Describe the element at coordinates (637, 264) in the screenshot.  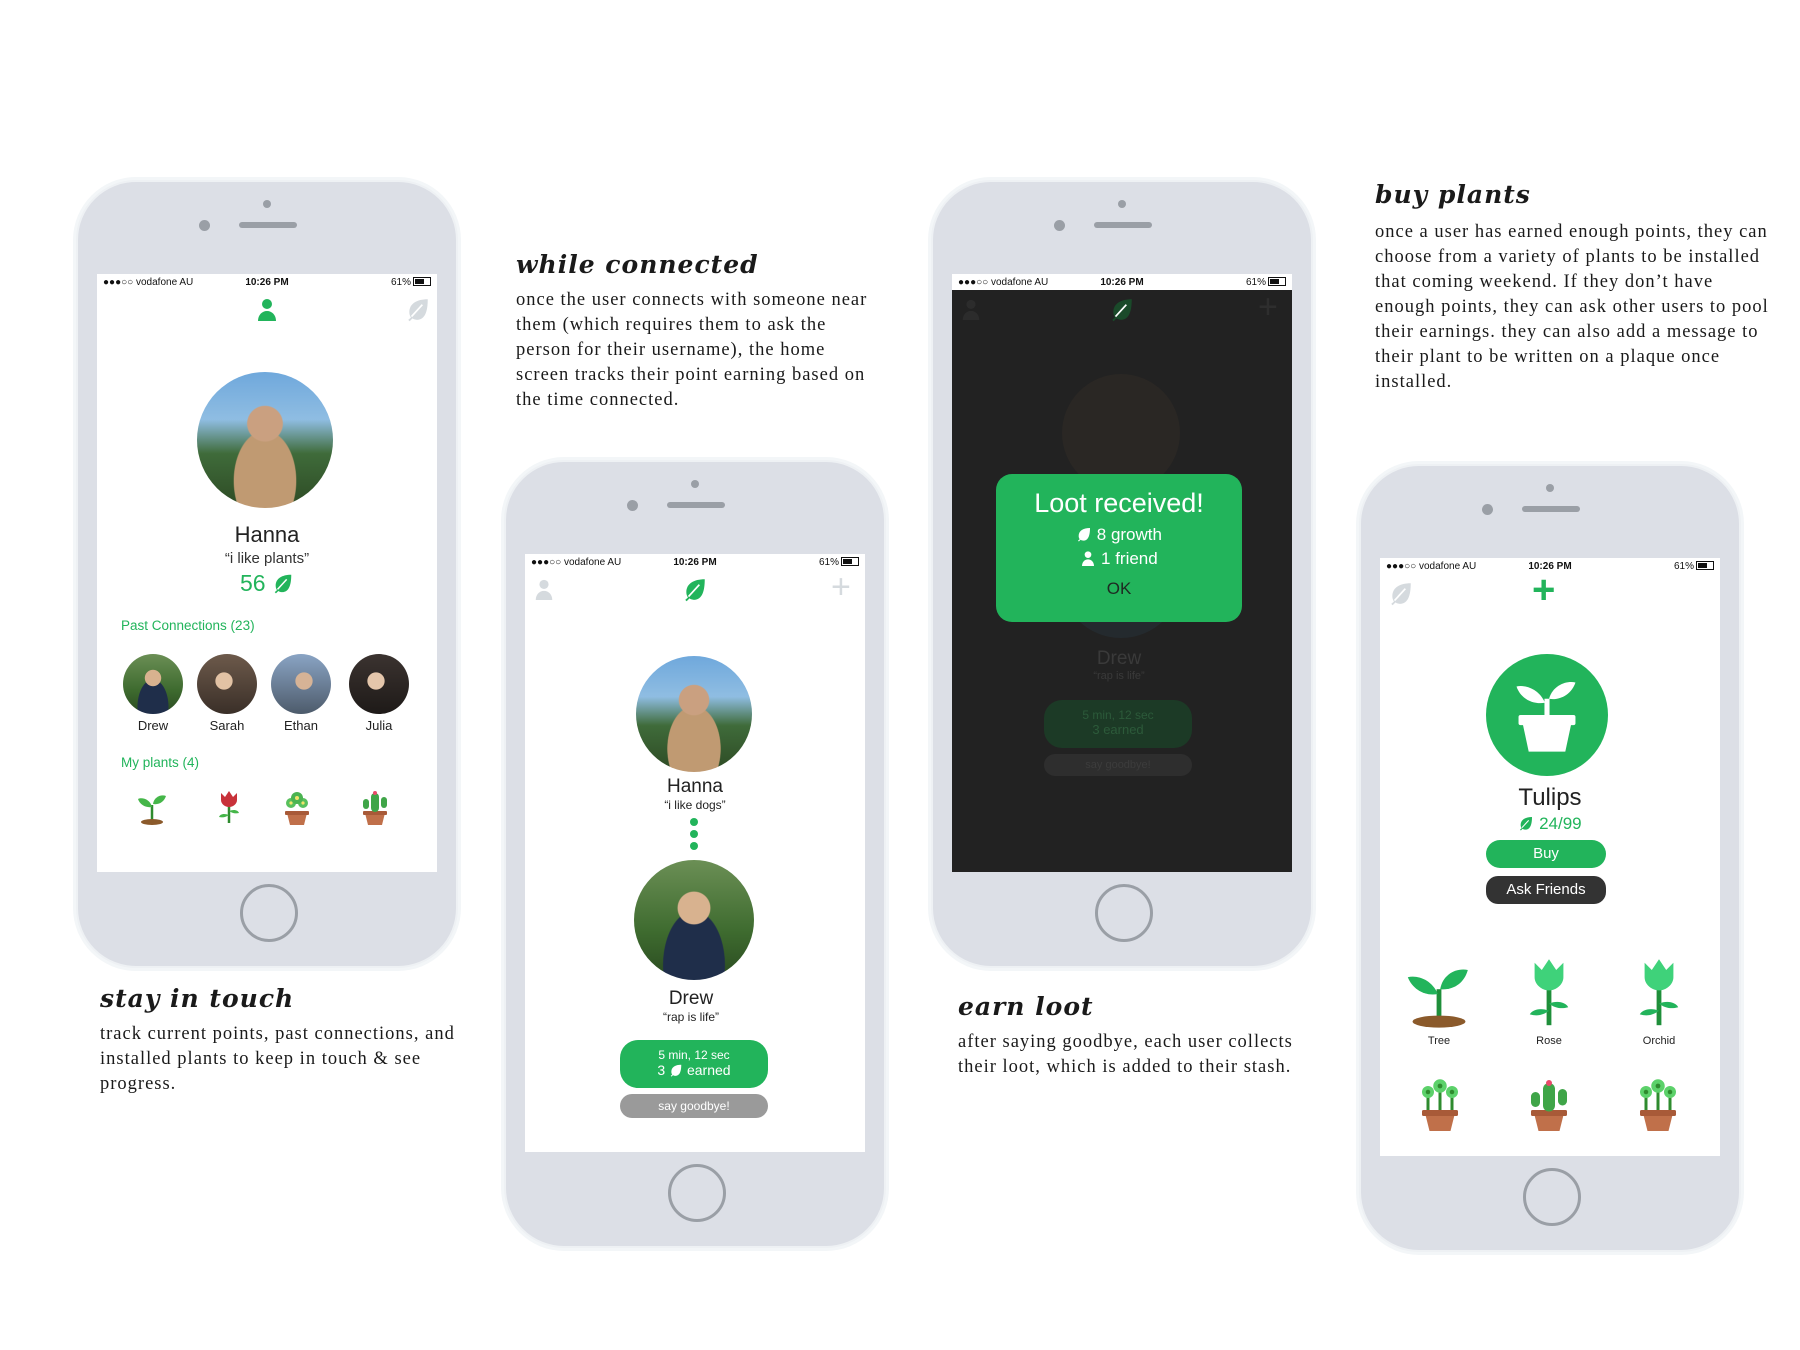
I see `caption-title: while connected` at that location.